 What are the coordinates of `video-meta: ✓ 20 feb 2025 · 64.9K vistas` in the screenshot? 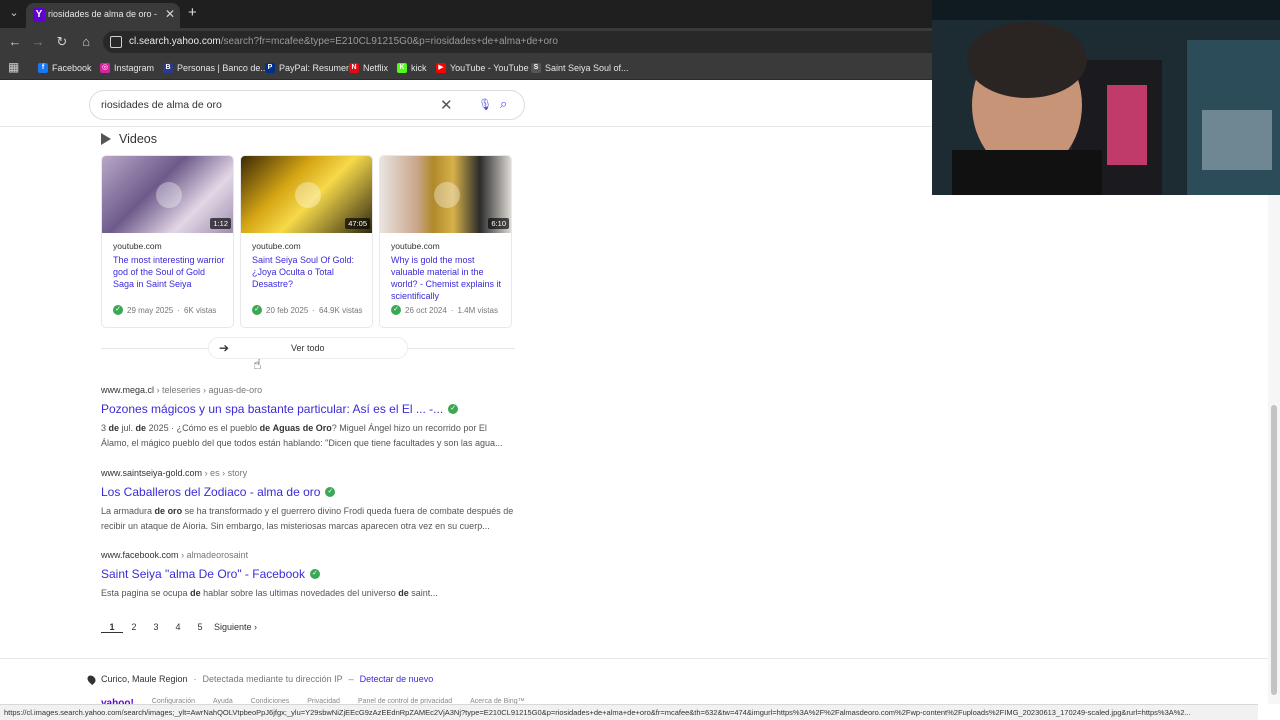 It's located at (307, 310).